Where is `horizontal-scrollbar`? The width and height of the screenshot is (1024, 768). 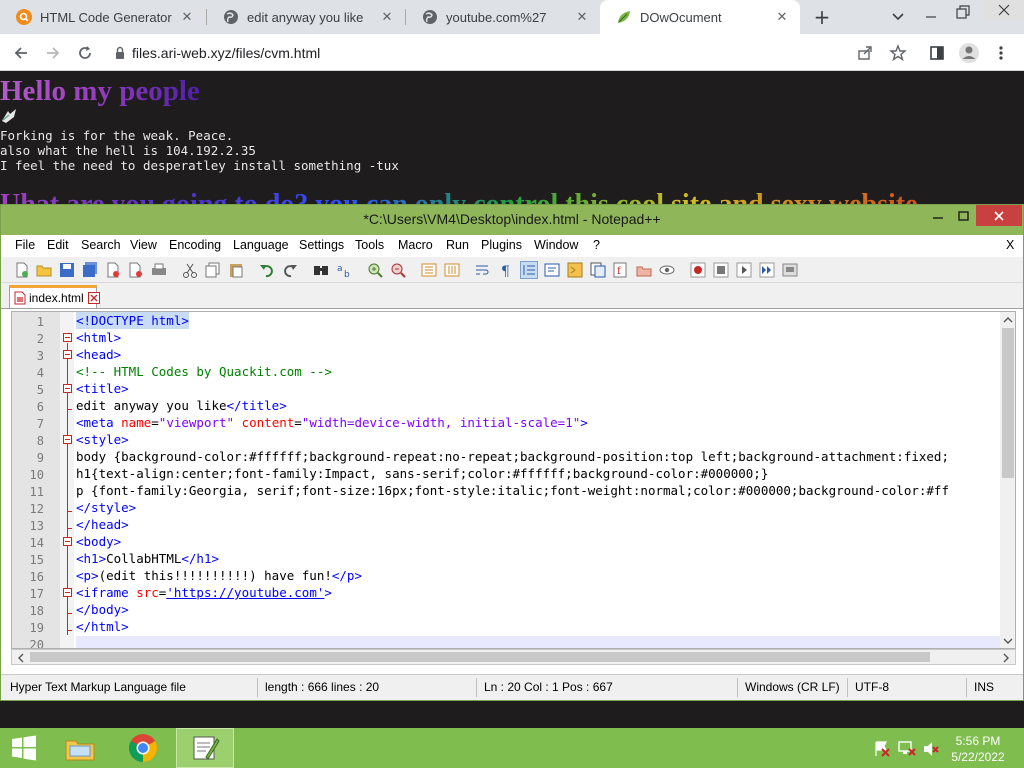 horizontal-scrollbar is located at coordinates (513, 657).